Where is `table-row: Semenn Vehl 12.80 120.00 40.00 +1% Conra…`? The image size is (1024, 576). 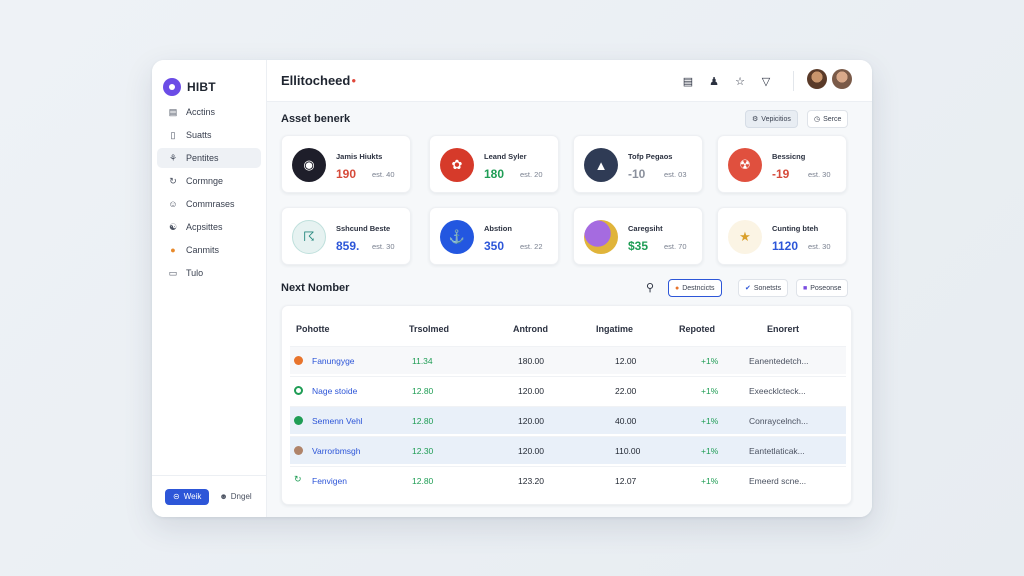
table-row: Semenn Vehl 12.80 120.00 40.00 +1% Conra… is located at coordinates (568, 420).